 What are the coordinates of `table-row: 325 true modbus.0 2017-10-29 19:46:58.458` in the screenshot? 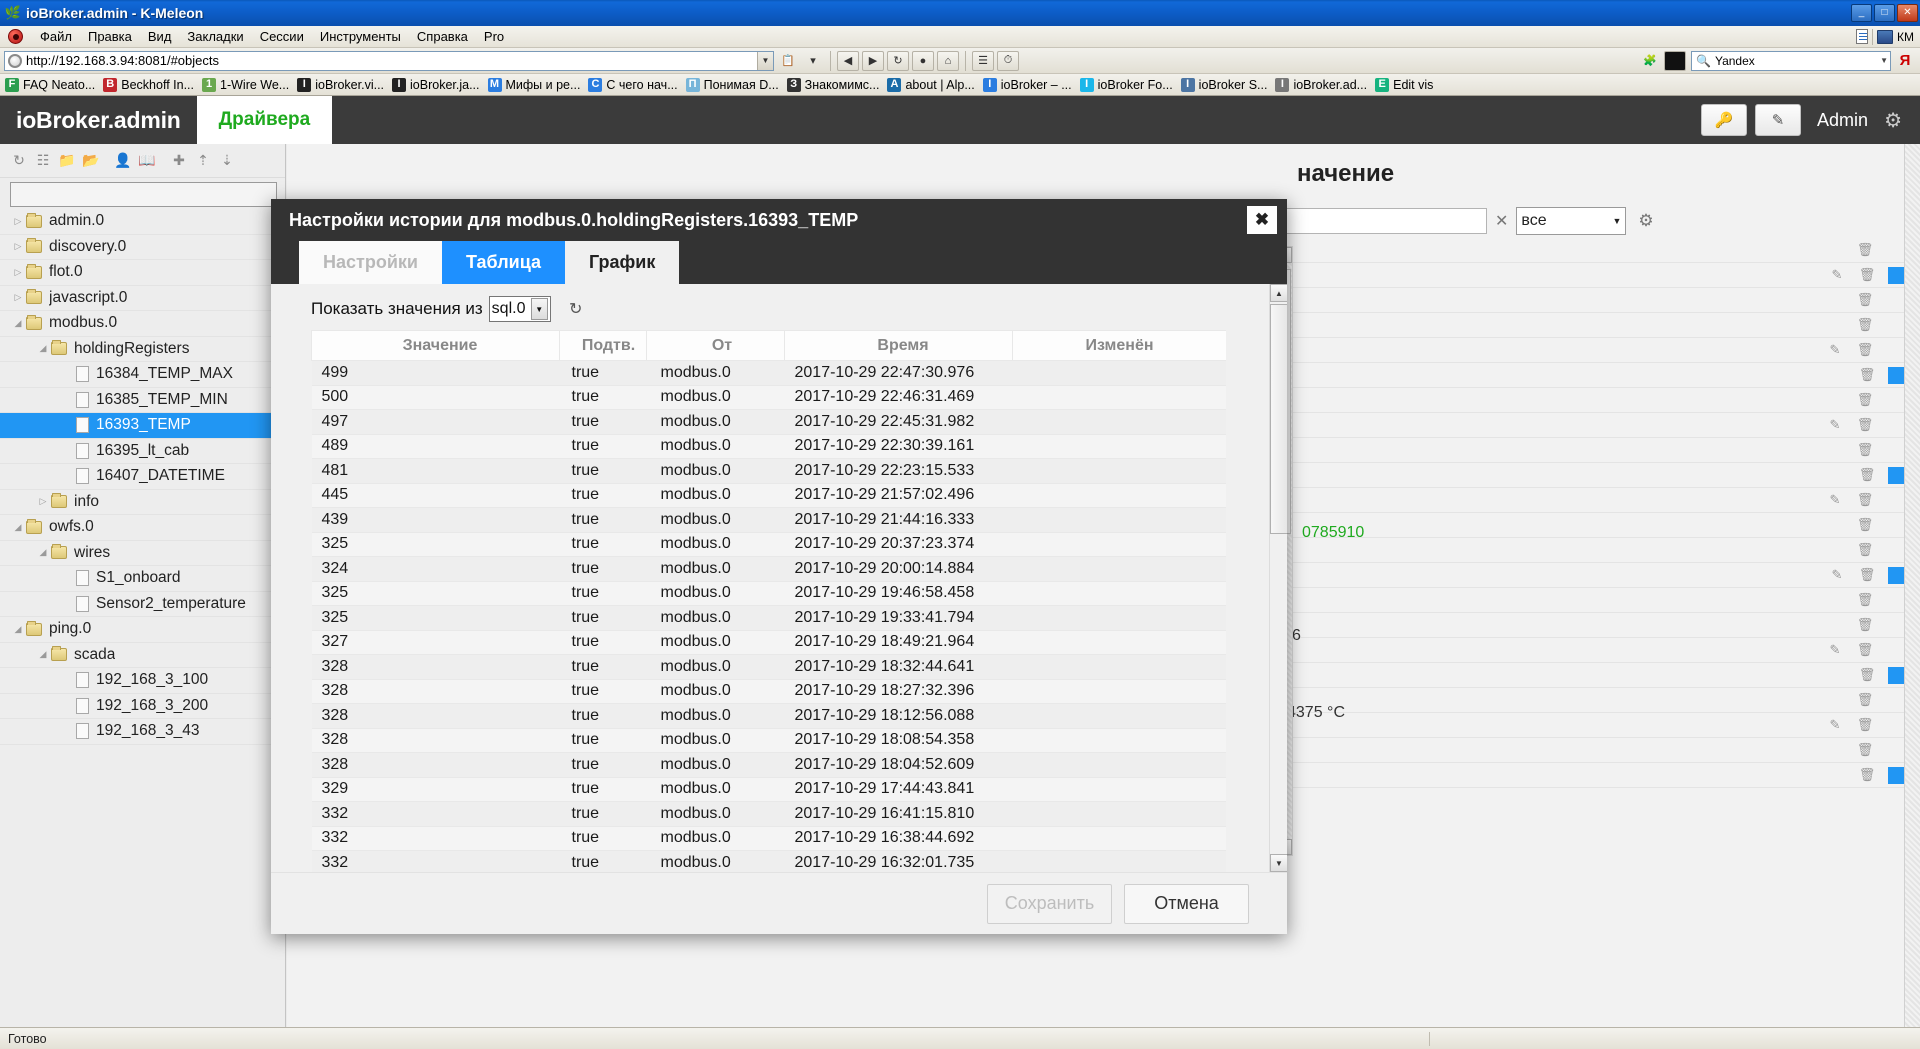 It's located at (768, 593).